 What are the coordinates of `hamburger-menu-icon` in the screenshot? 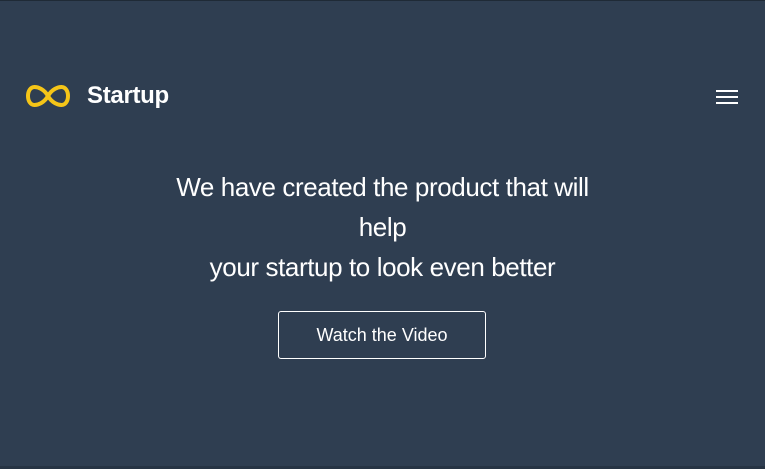 It's located at (727, 97).